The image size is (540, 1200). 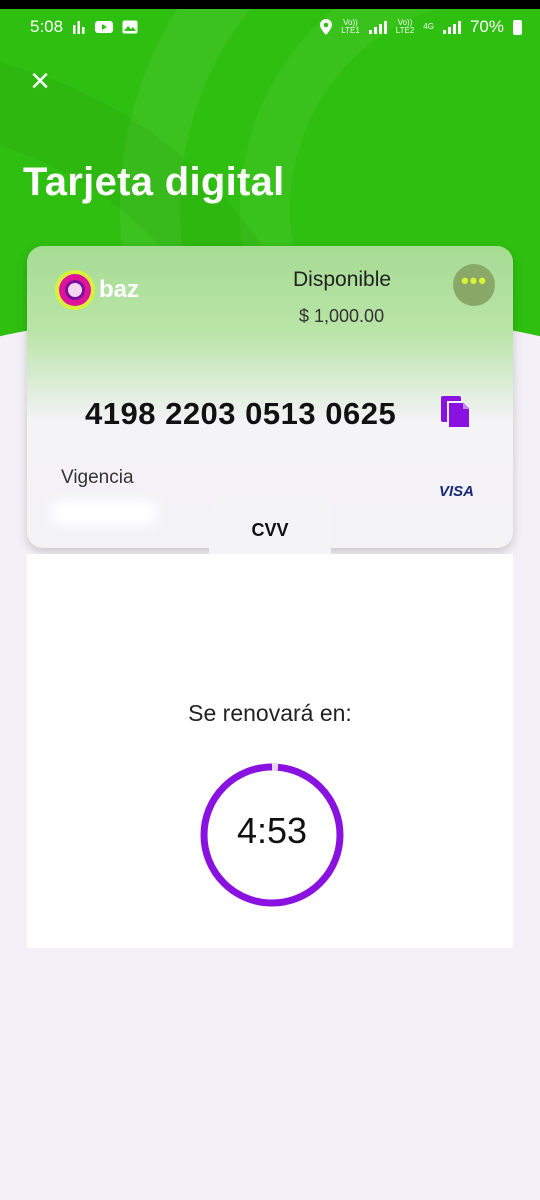 I want to click on brand-name: baz, so click(x=119, y=289).